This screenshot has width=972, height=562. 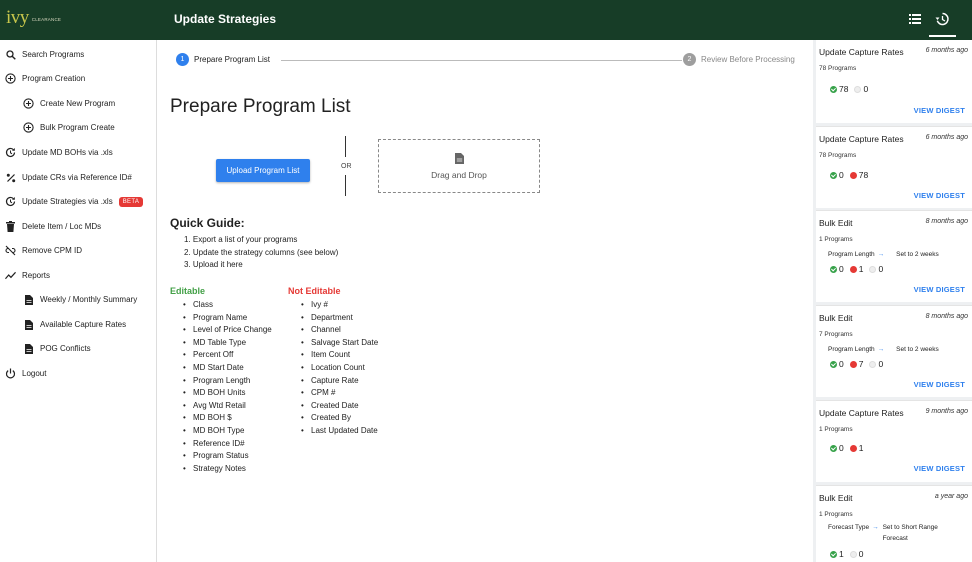 I want to click on history-icon, so click(x=942, y=19).